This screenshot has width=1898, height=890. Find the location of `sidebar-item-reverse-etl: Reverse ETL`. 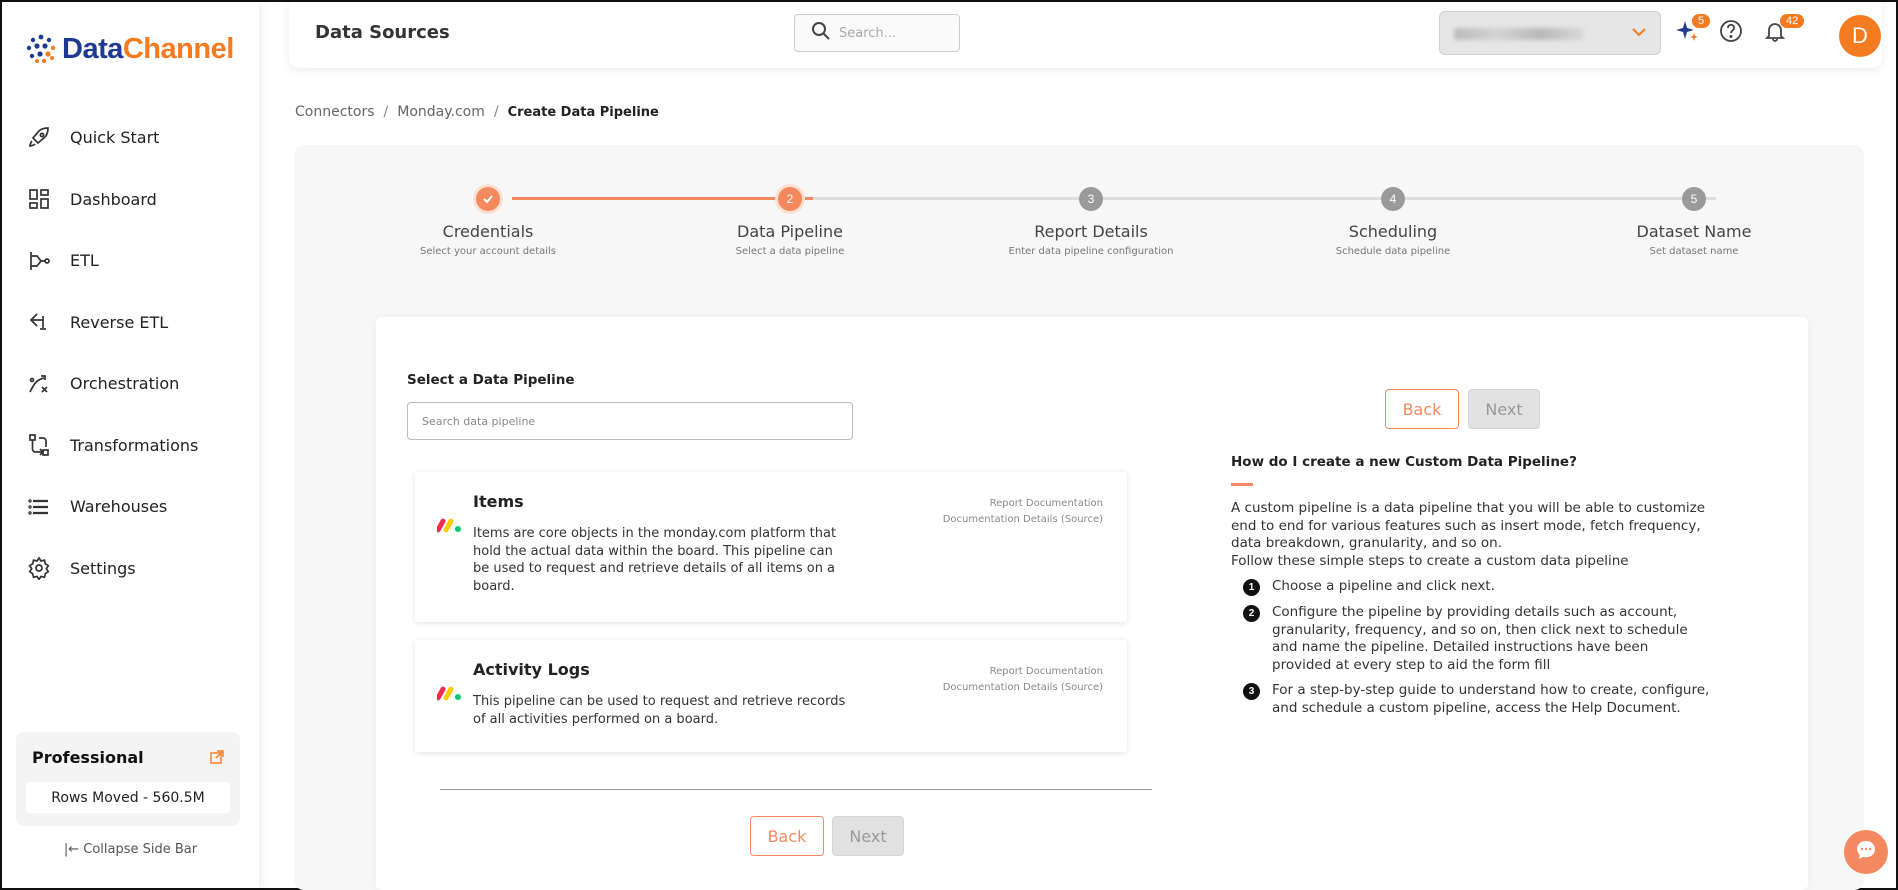

sidebar-item-reverse-etl: Reverse ETL is located at coordinates (130, 323).